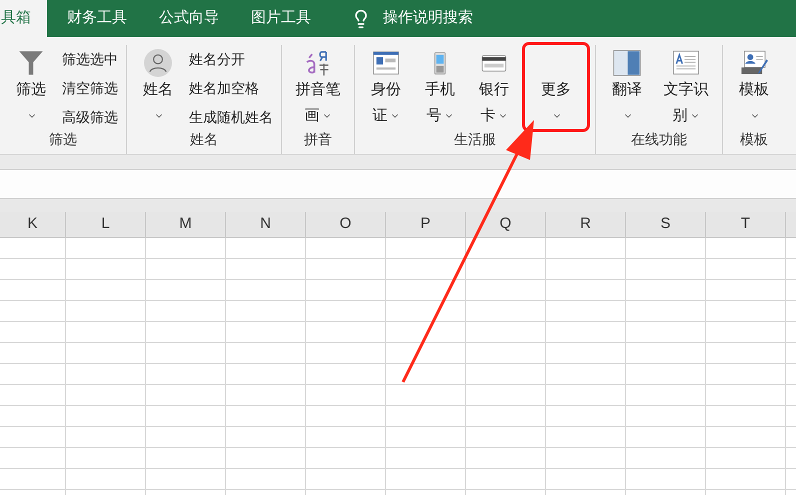 This screenshot has width=796, height=495. Describe the element at coordinates (318, 139) in the screenshot. I see `group-label: 拼音` at that location.